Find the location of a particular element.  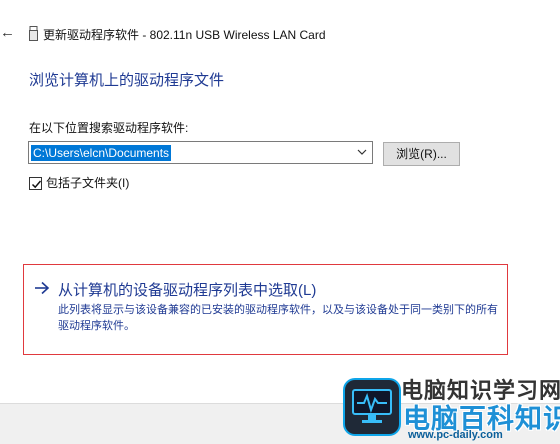

search-path-combobox: C:\Users\elcn\Documents is located at coordinates (200, 152).